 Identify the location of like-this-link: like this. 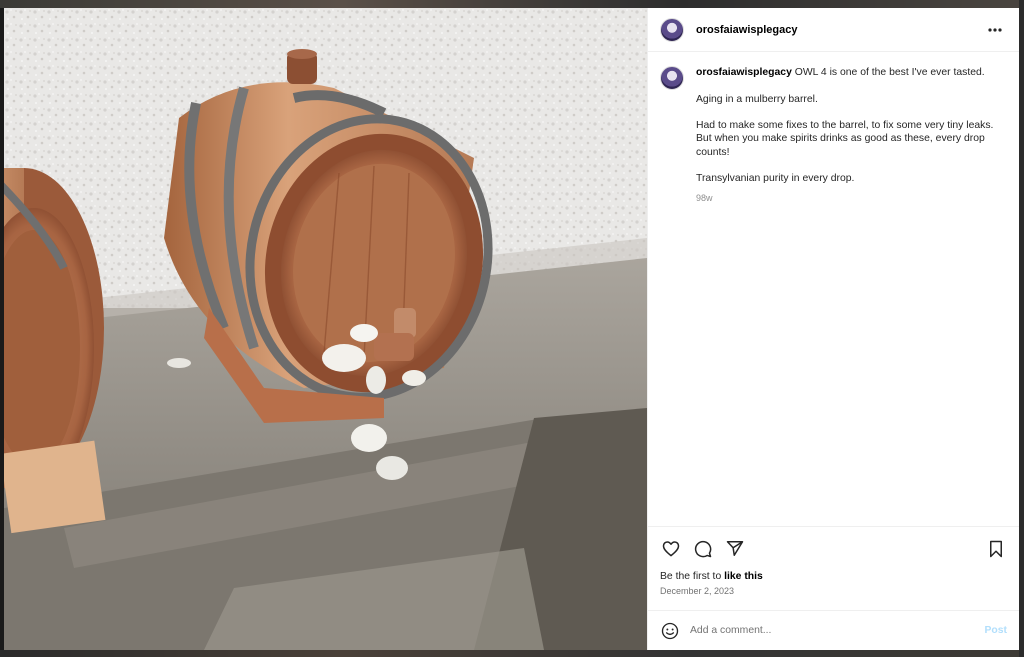
(743, 576).